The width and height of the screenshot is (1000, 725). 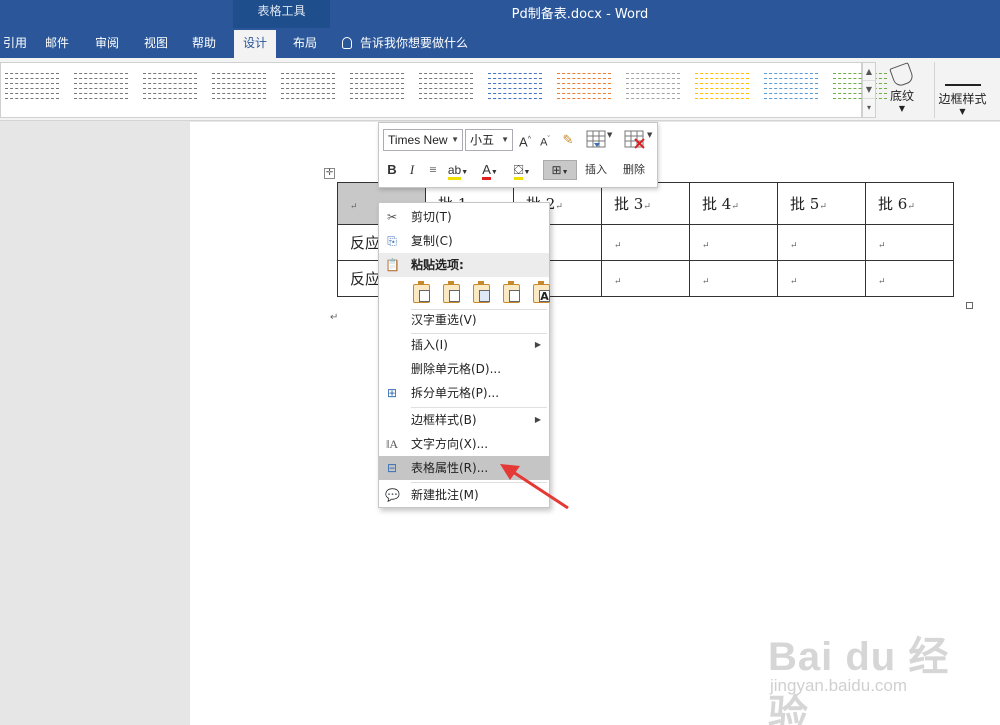 I want to click on lightbulb-icon, so click(x=347, y=43).